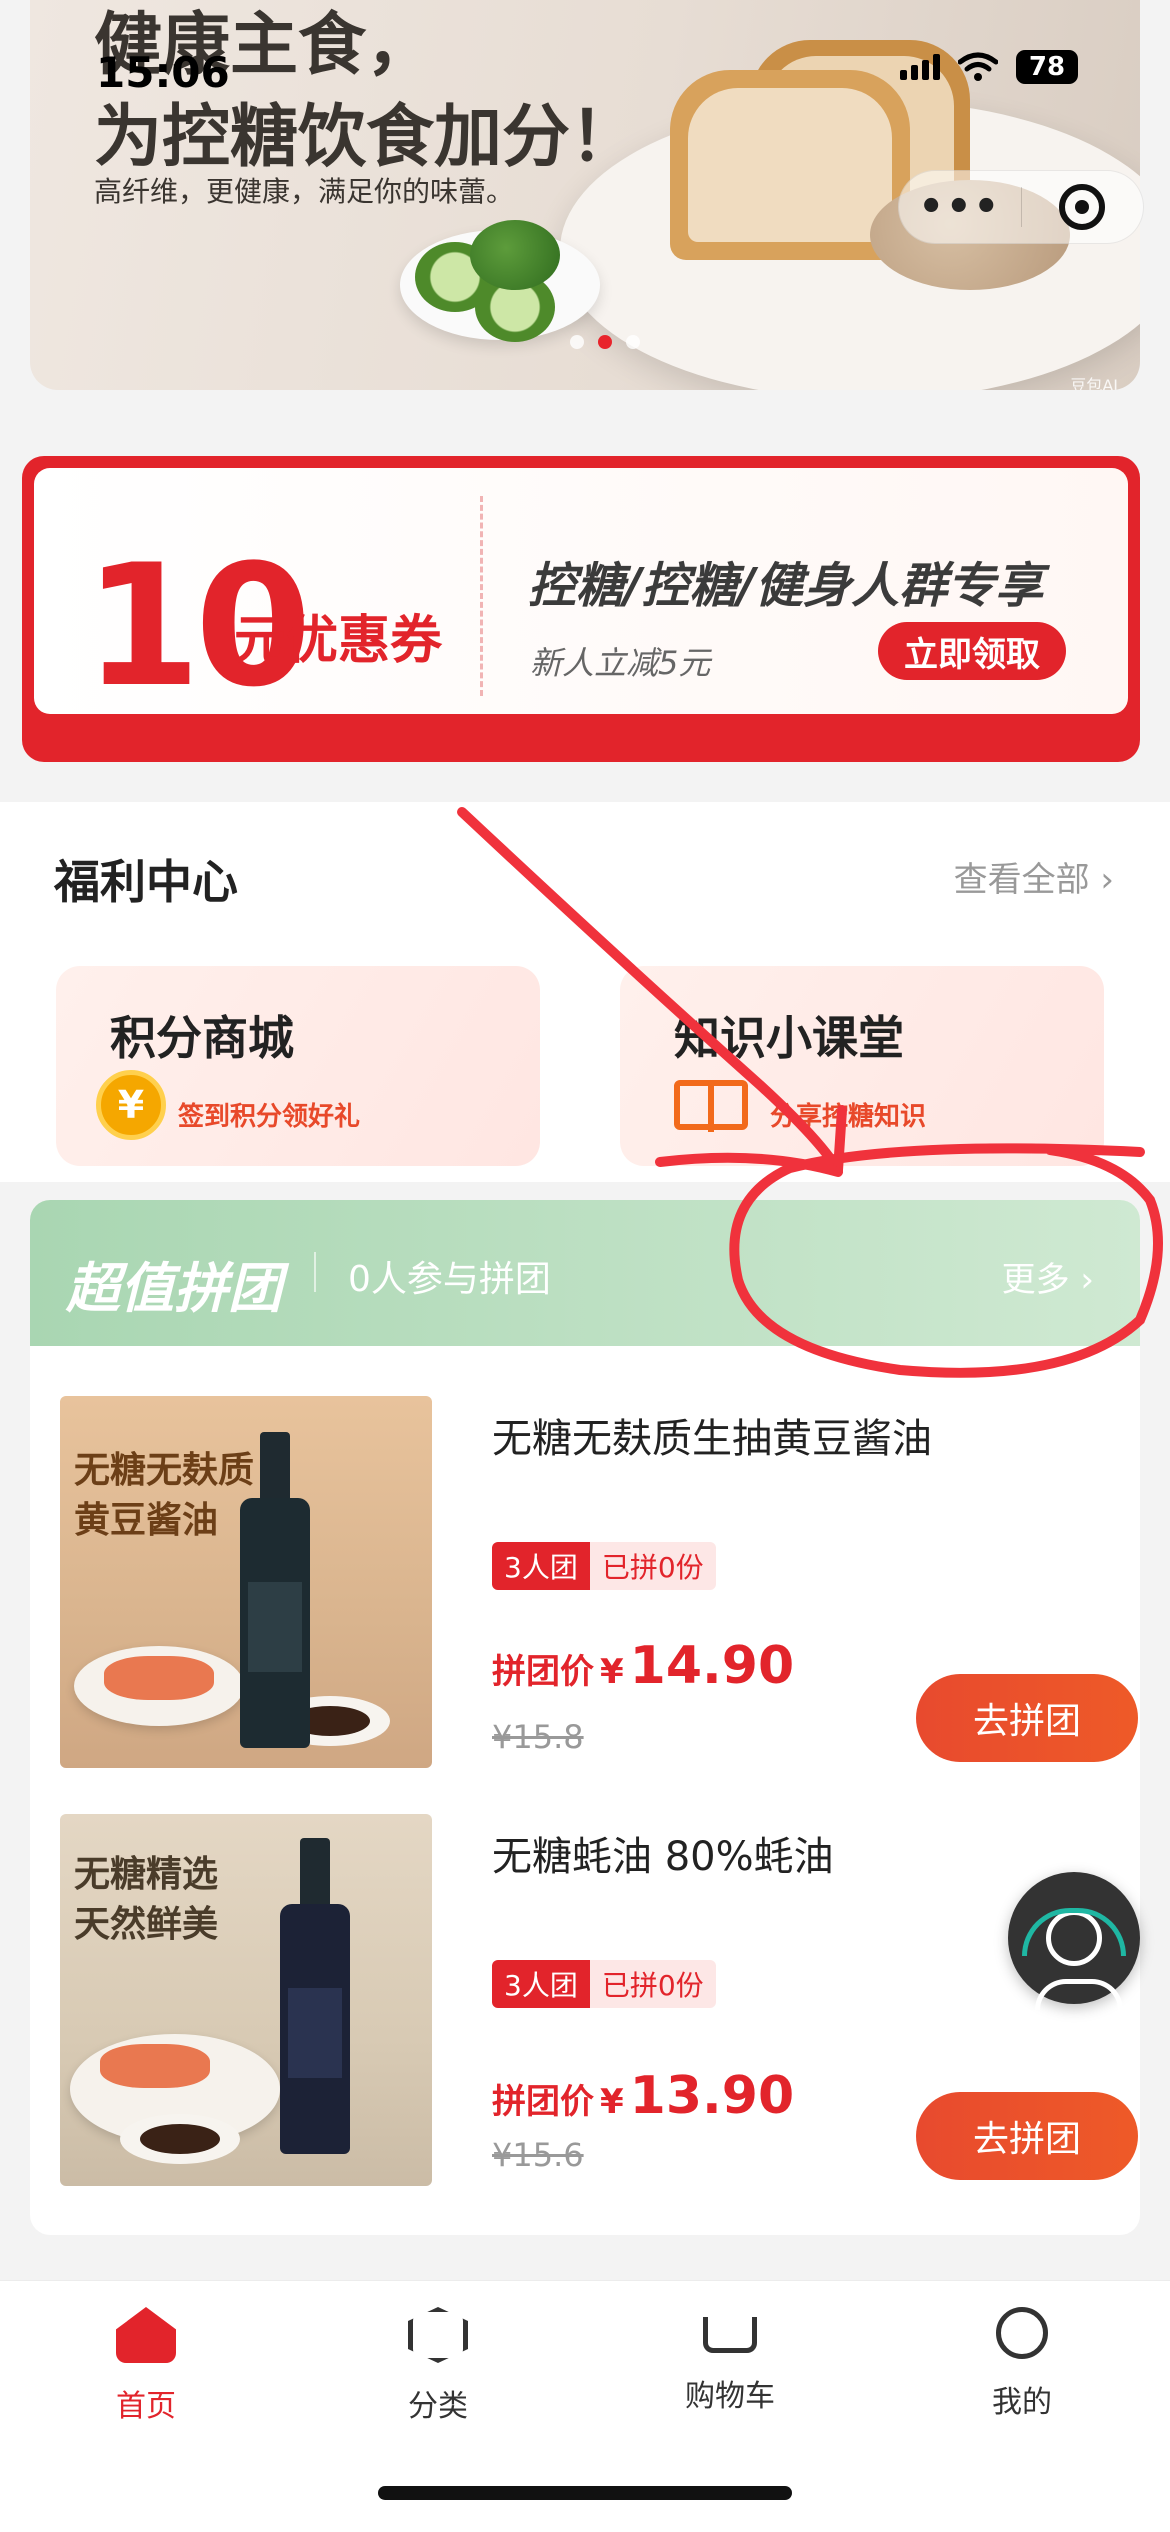  I want to click on product-name: 无糖蚝油 80%蚝油, so click(663, 1853).